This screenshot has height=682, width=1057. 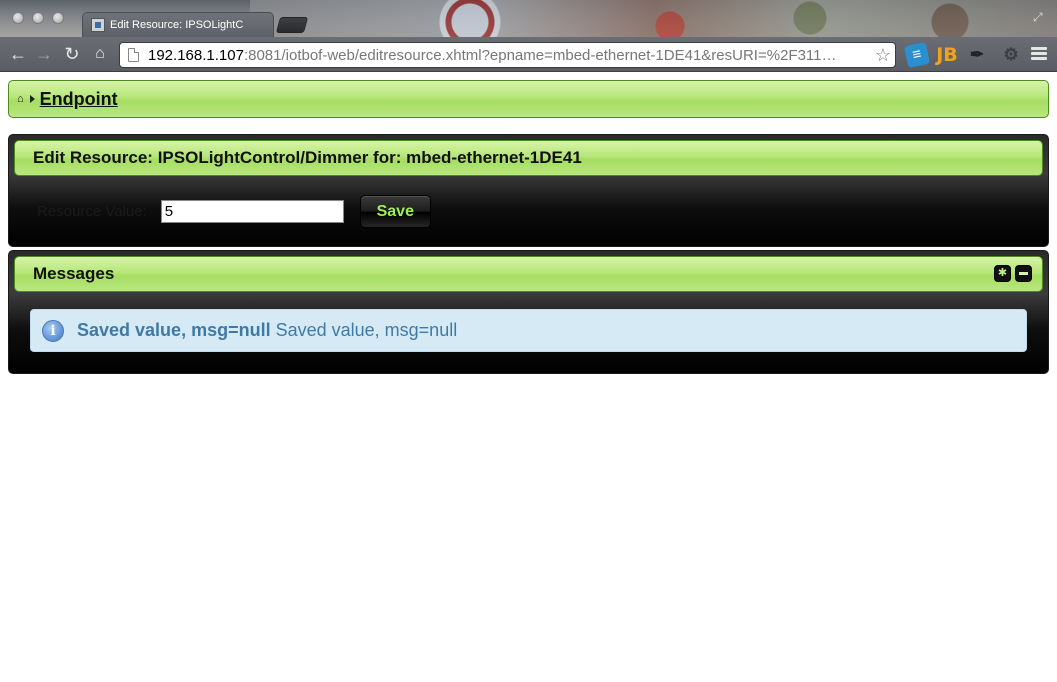 What do you see at coordinates (1039, 54) in the screenshot?
I see `browser-menu-icon` at bounding box center [1039, 54].